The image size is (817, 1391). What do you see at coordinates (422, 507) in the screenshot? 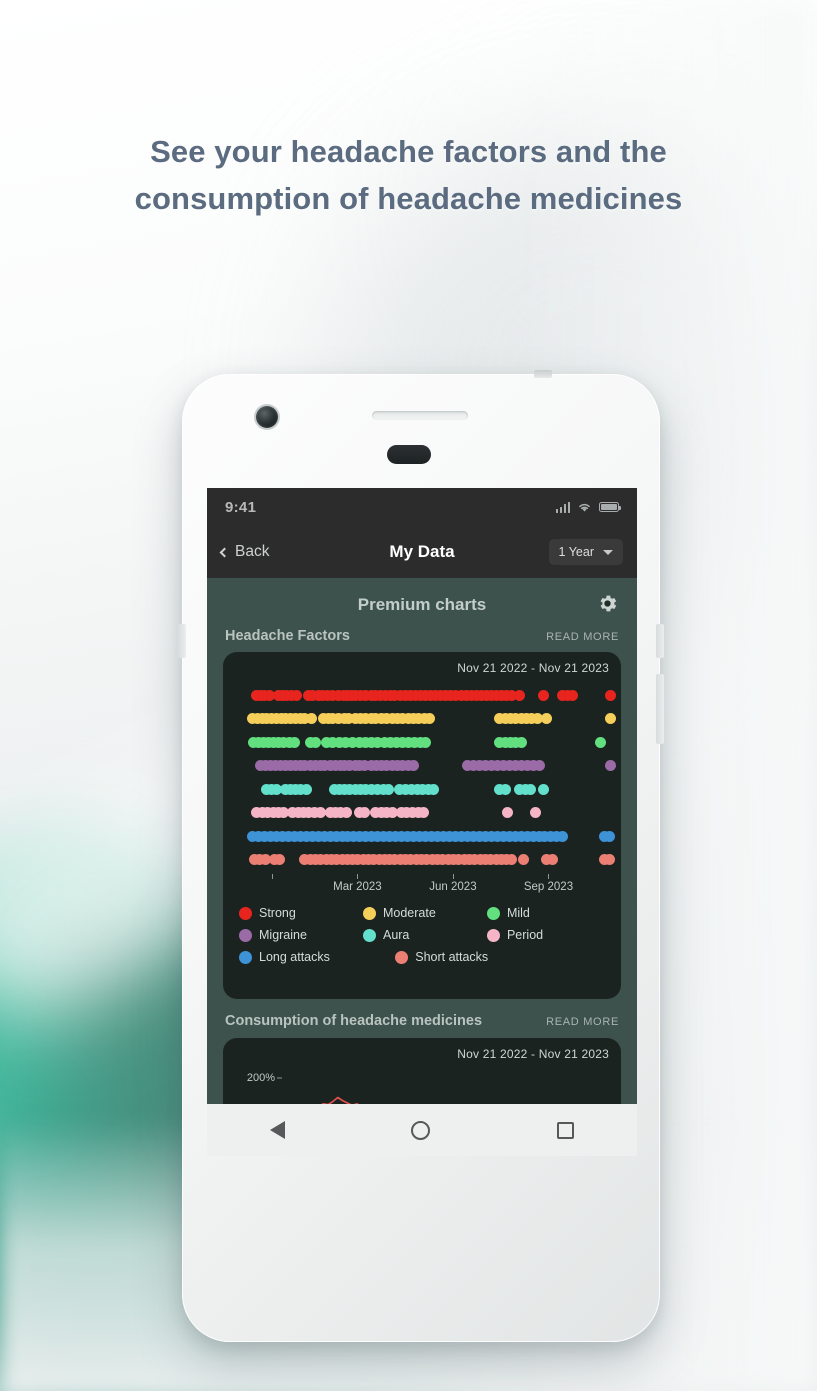
I see `status-bar: 9:41` at bounding box center [422, 507].